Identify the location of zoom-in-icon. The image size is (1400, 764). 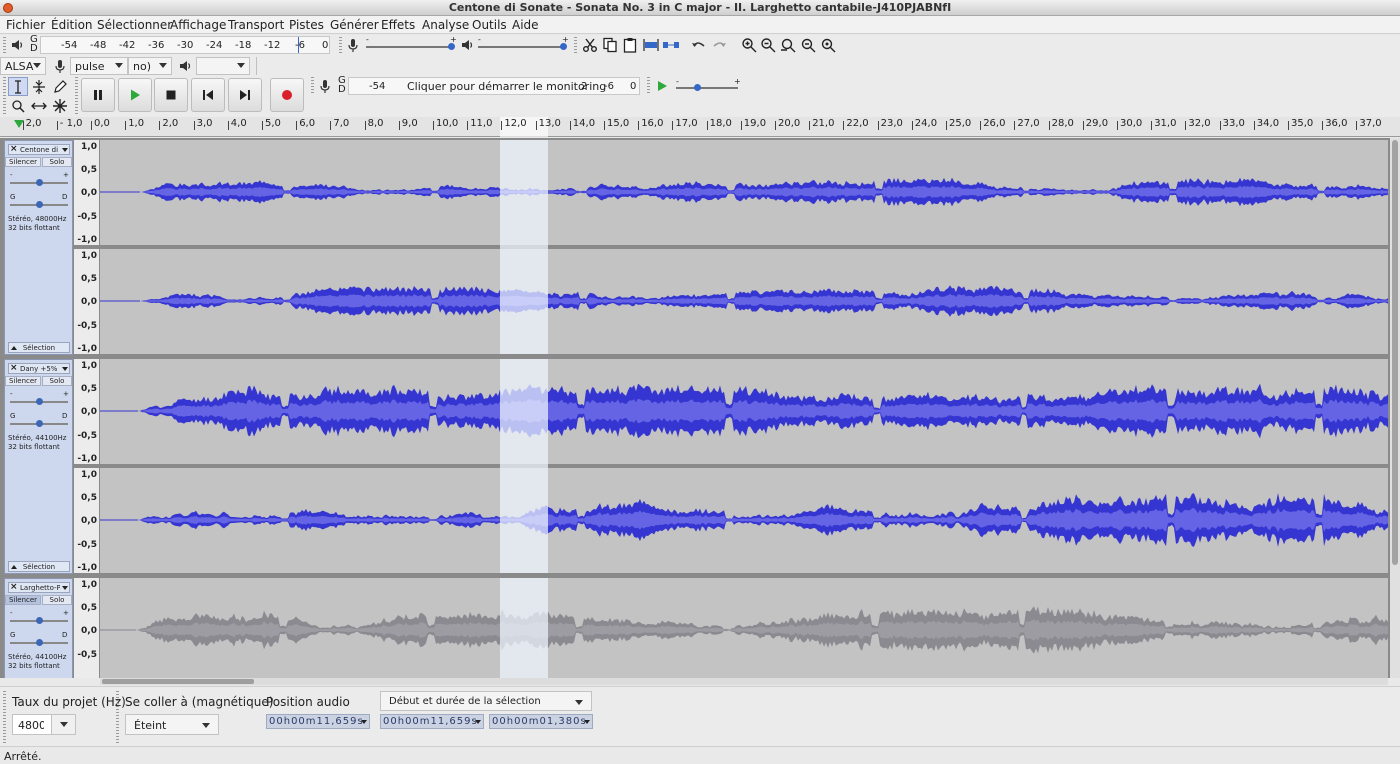
(749, 45).